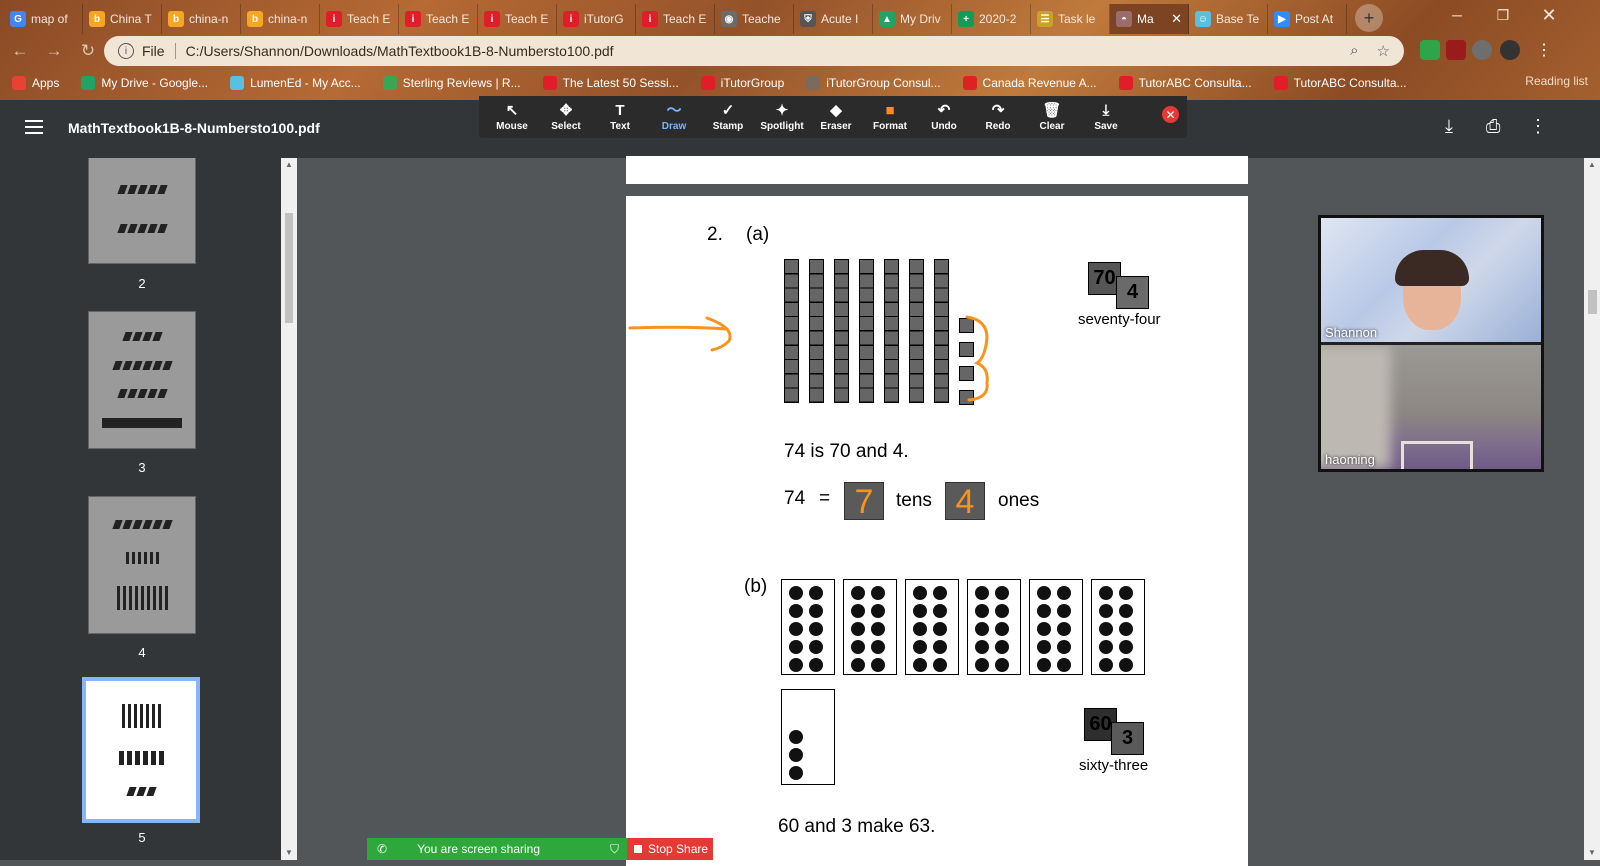 The image size is (1600, 866). Describe the element at coordinates (54, 51) in the screenshot. I see `forward-button: →` at that location.